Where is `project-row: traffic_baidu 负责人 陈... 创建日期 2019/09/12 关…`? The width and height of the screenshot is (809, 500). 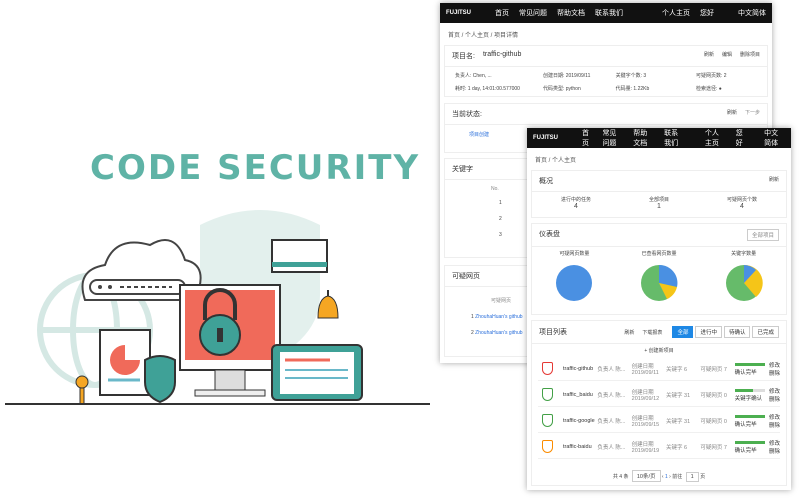 project-row: traffic_baidu 负责人 陈... 创建日期 2019/09/12 关… is located at coordinates (659, 395).